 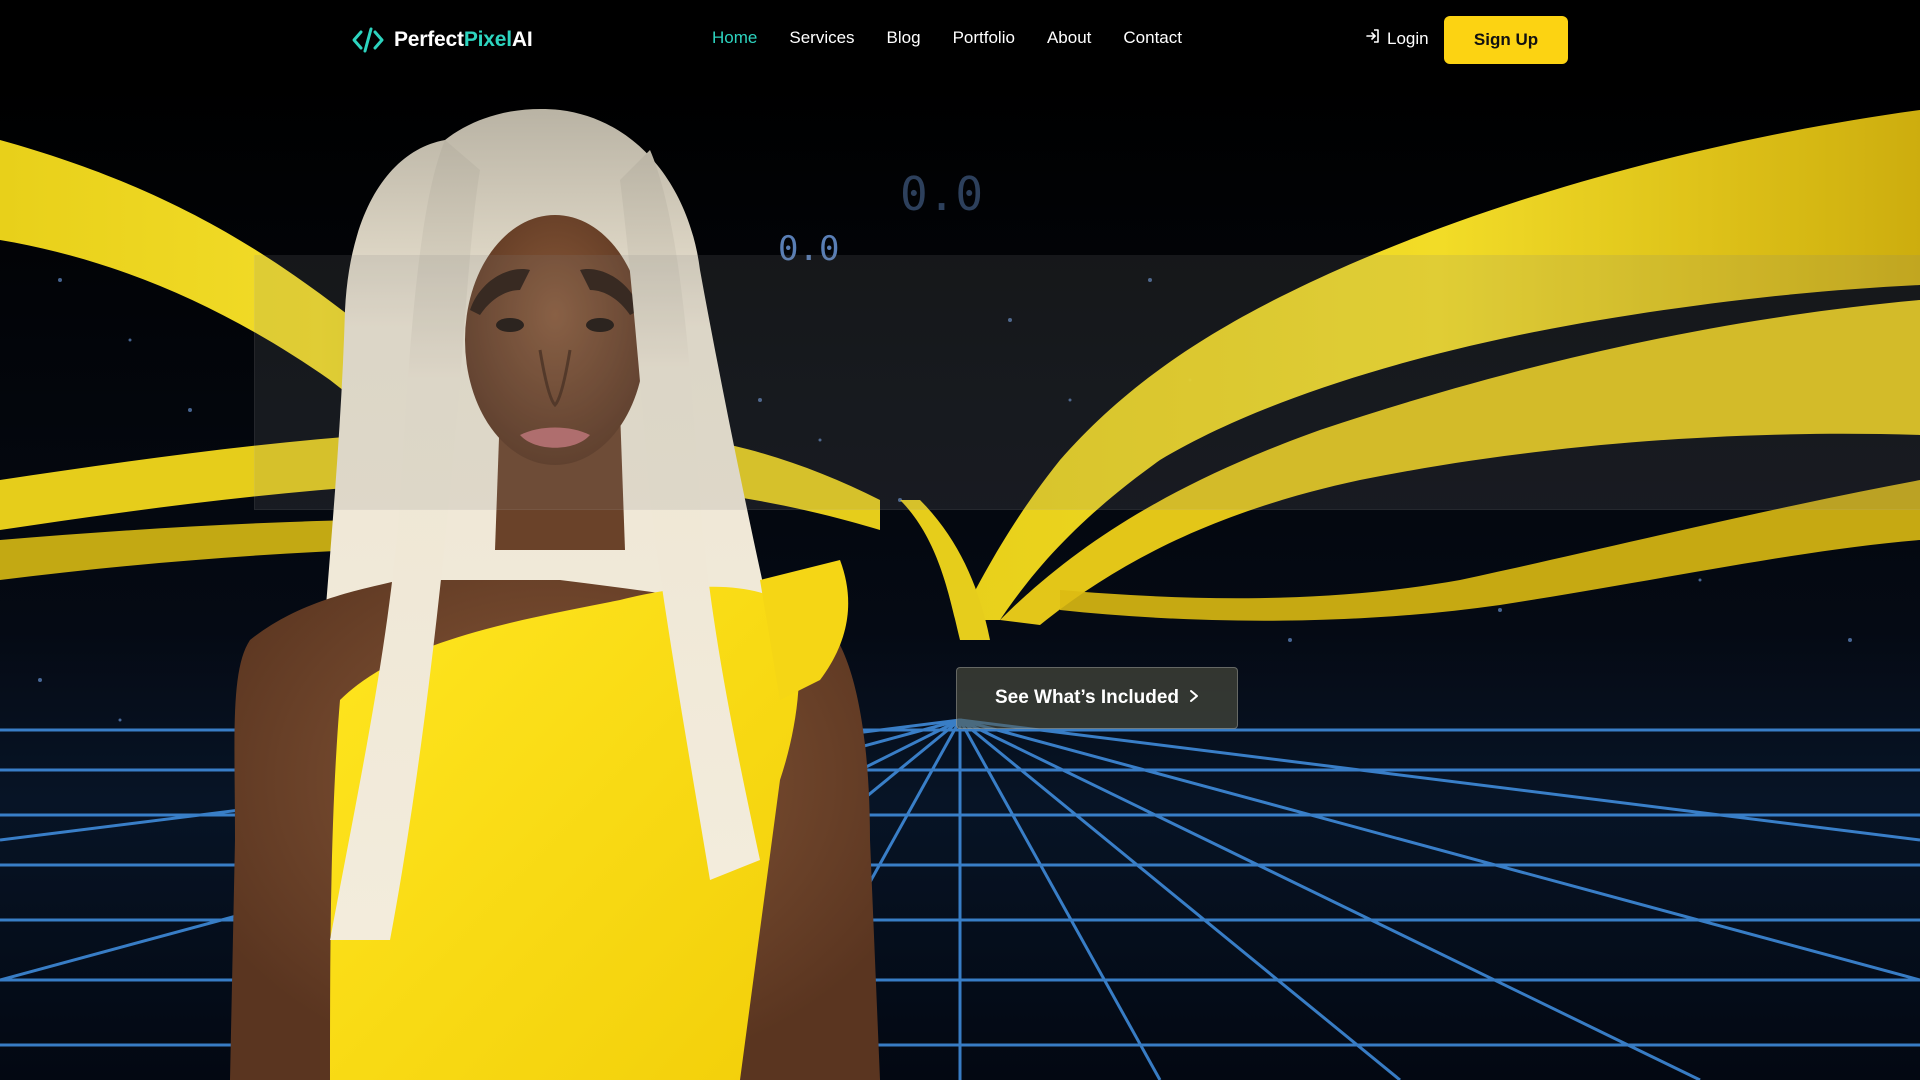 I want to click on nav-portfolio: Portfolio, so click(x=984, y=38).